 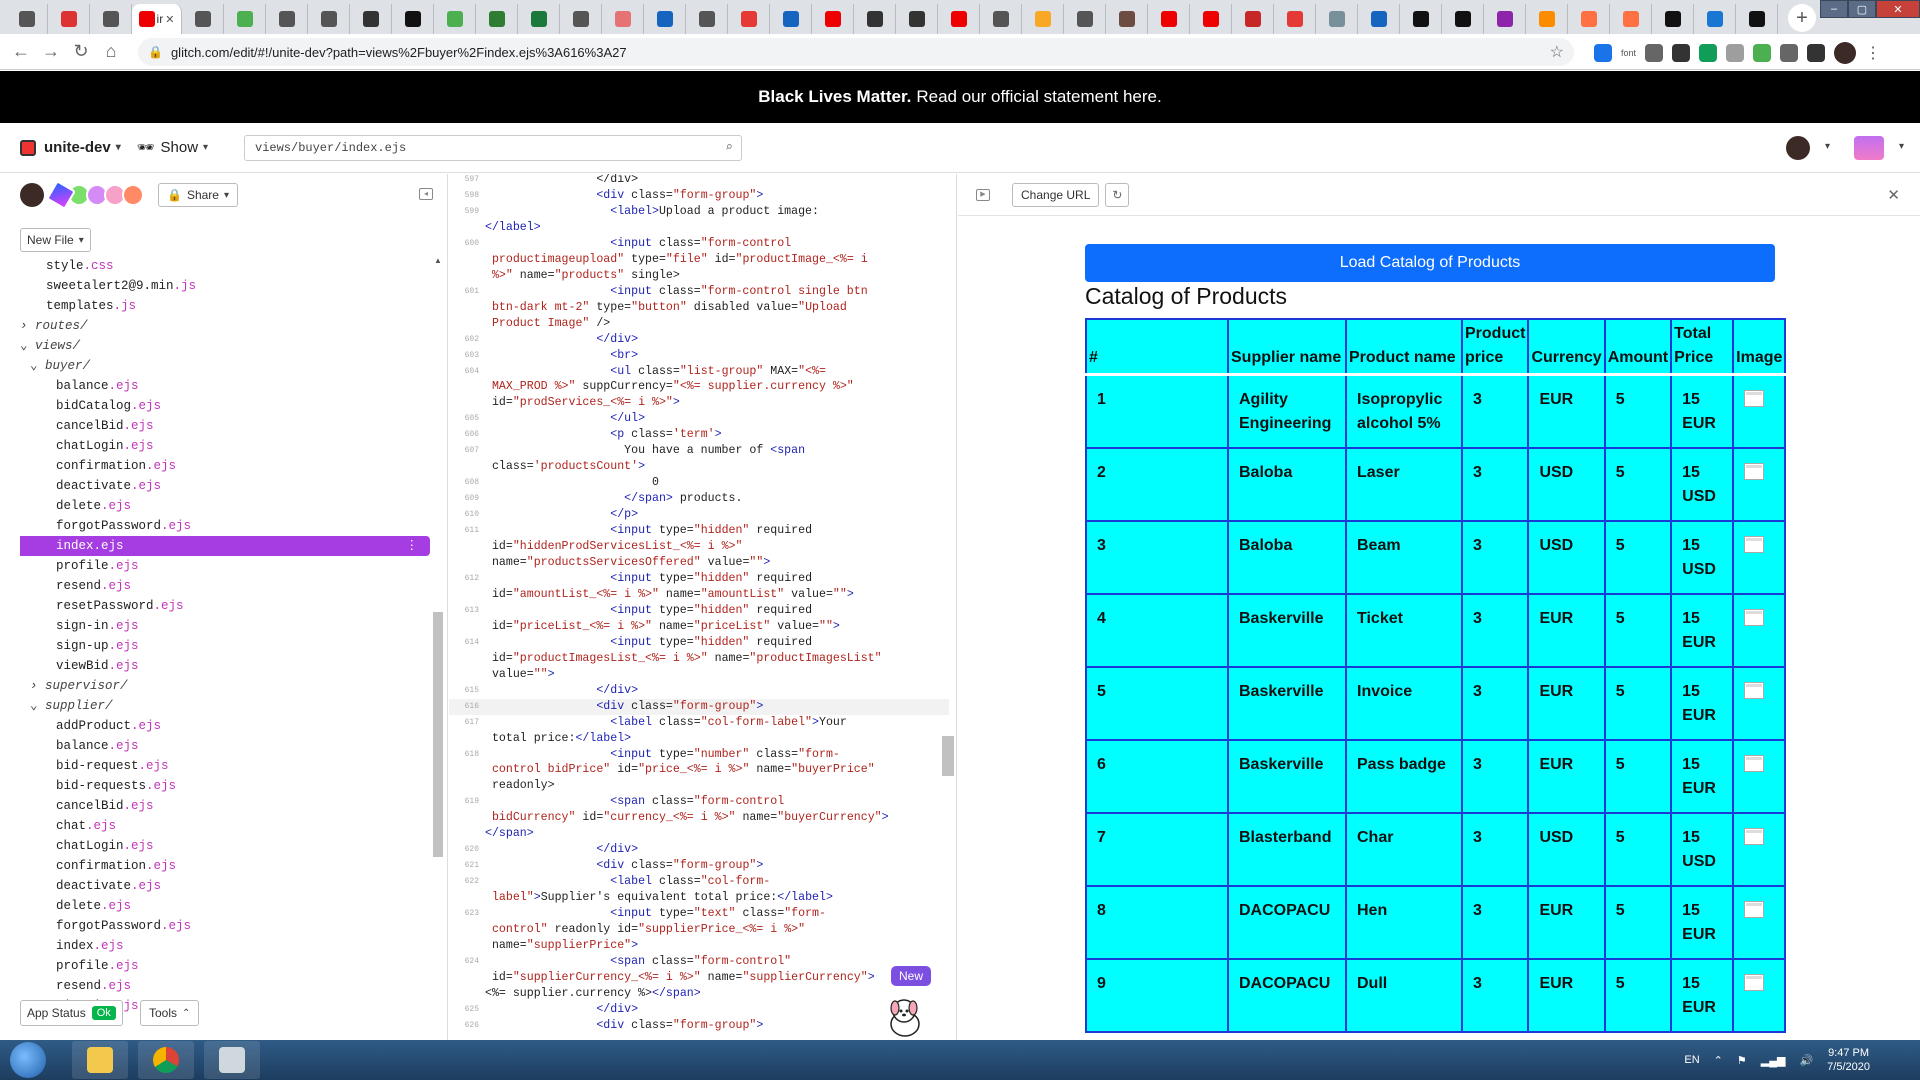 What do you see at coordinates (225, 686) in the screenshot?
I see `folder-item: › supervisor/` at bounding box center [225, 686].